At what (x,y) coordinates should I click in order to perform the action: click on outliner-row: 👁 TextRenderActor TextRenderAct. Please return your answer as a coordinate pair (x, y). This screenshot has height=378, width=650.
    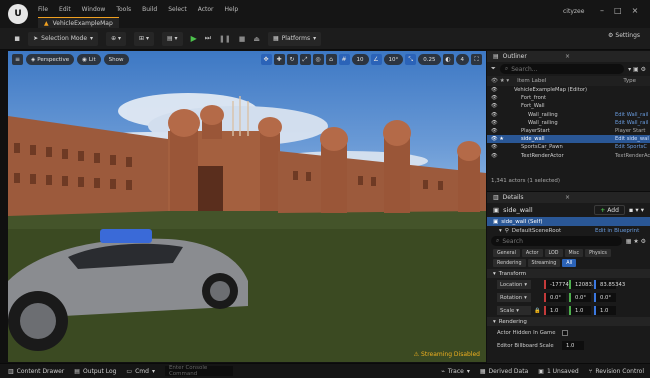
    Looking at the image, I should click on (568, 156).